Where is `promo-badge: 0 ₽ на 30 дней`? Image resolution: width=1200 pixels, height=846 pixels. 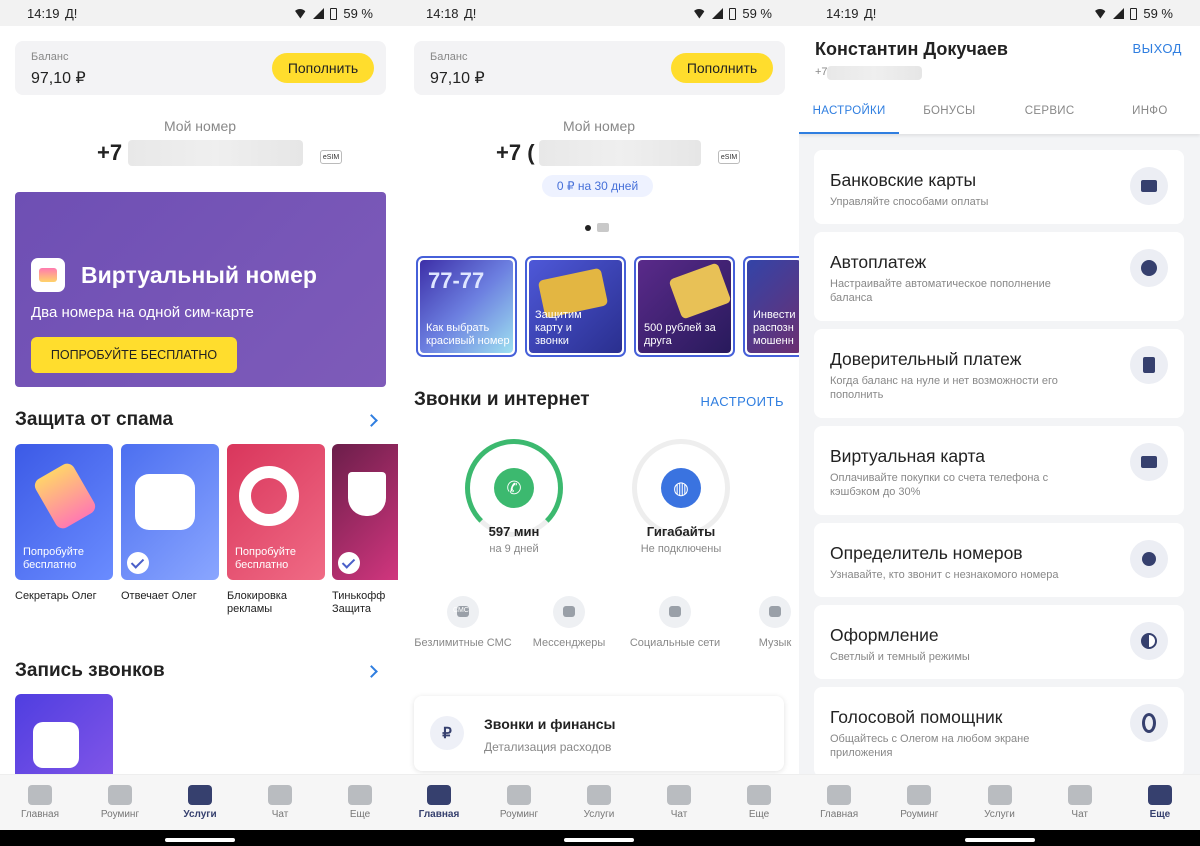 promo-badge: 0 ₽ на 30 дней is located at coordinates (597, 186).